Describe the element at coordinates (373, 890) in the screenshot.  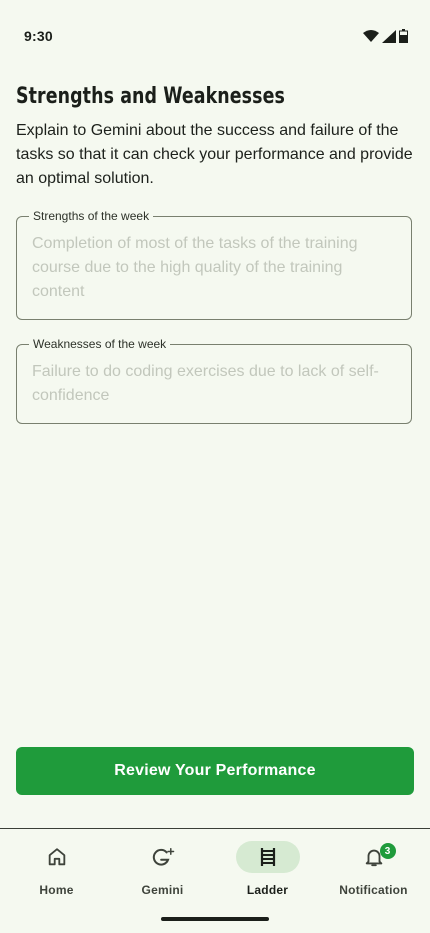
I see `nav-label-notification: Notification` at that location.